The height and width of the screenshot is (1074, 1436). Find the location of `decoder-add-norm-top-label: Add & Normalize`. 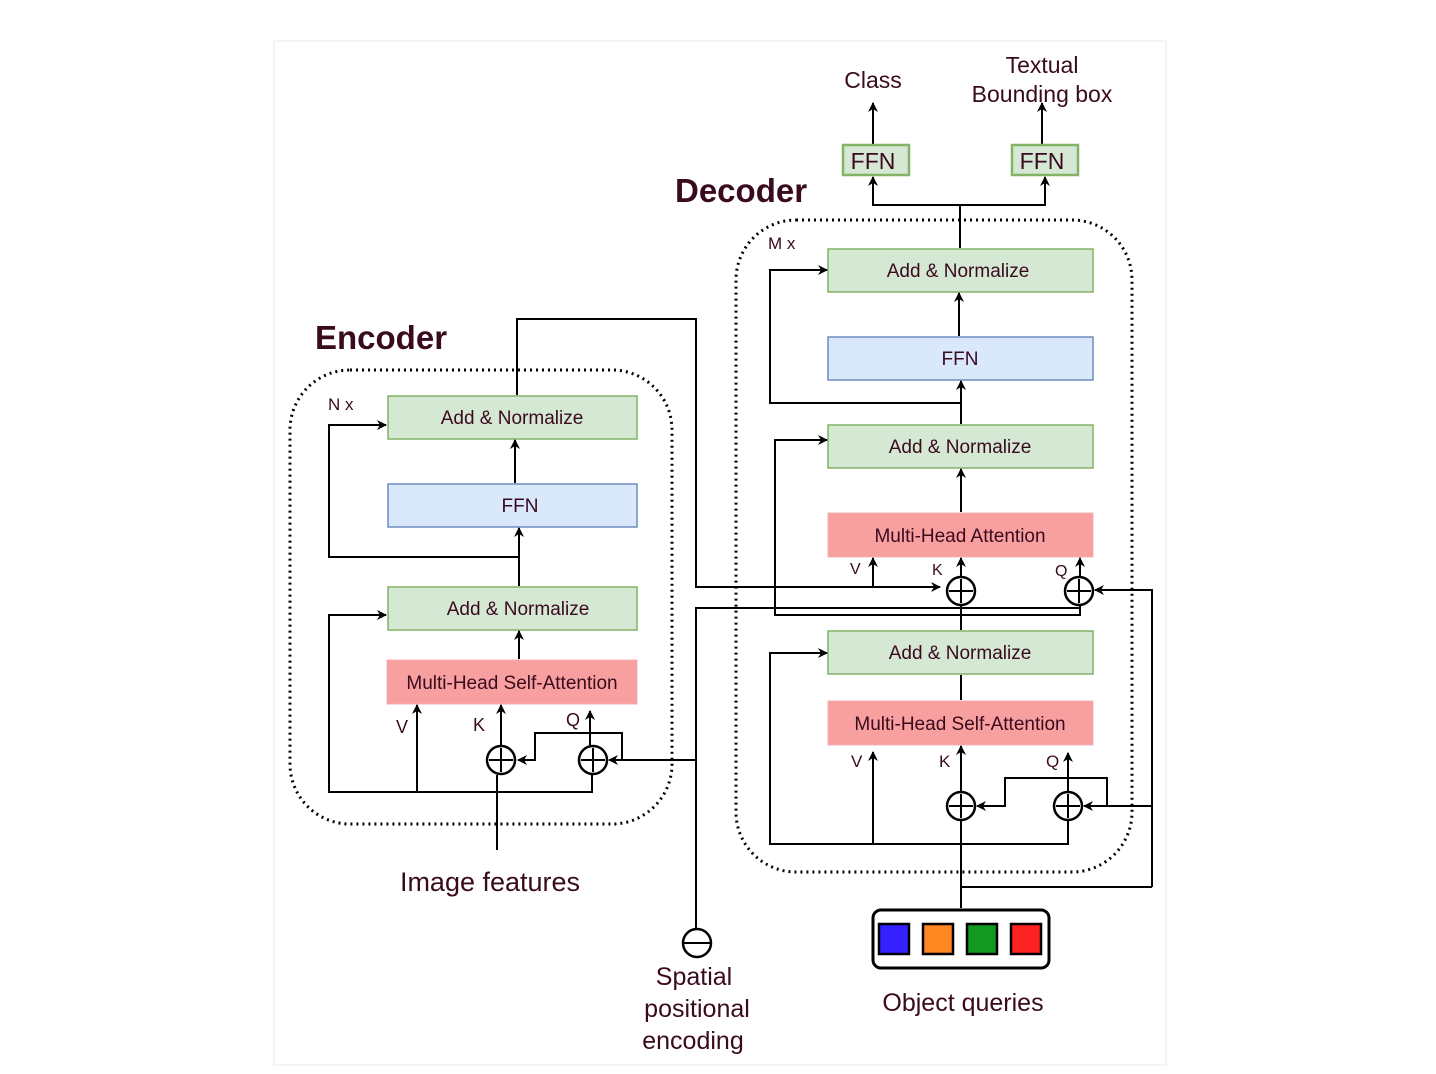

decoder-add-norm-top-label: Add & Normalize is located at coordinates (958, 271).